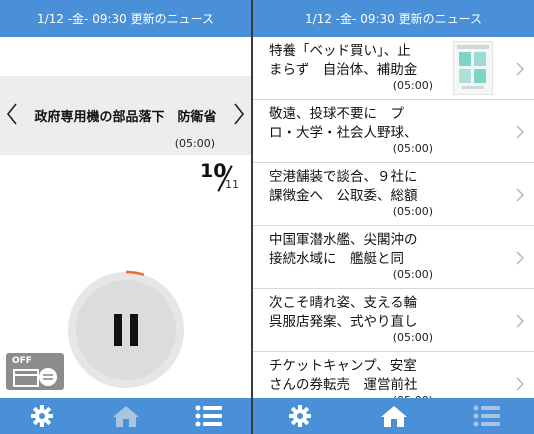 Image resolution: width=534 pixels, height=434 pixels. I want to click on news-list-item: 特養「ベッド買い」、止 まらず 自治体、補助金 (05:00), so click(393, 68).